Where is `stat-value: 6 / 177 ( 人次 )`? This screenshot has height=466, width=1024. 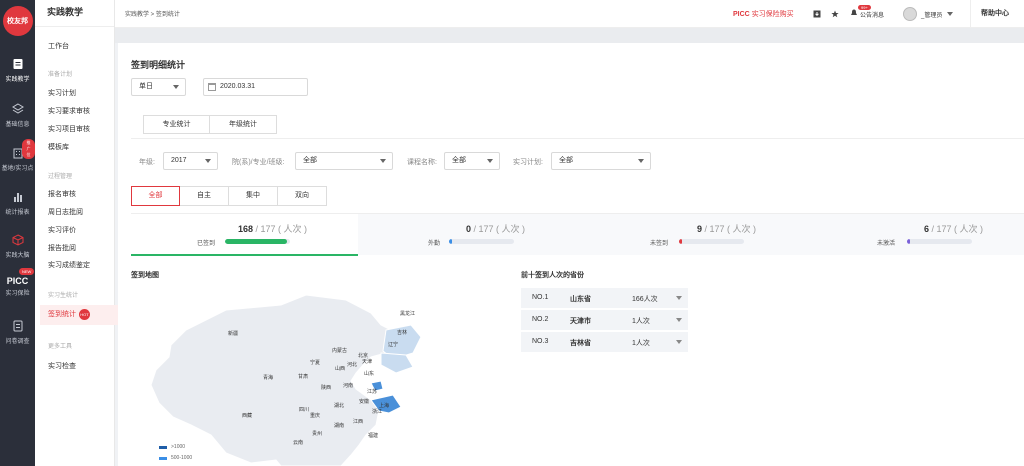
stat-value: 6 / 177 ( 人次 ) is located at coordinates (954, 229).